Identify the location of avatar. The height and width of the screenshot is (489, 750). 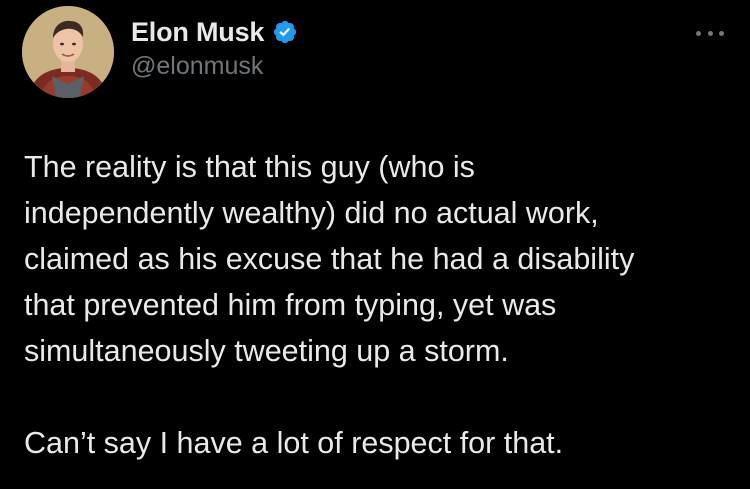
(68, 52).